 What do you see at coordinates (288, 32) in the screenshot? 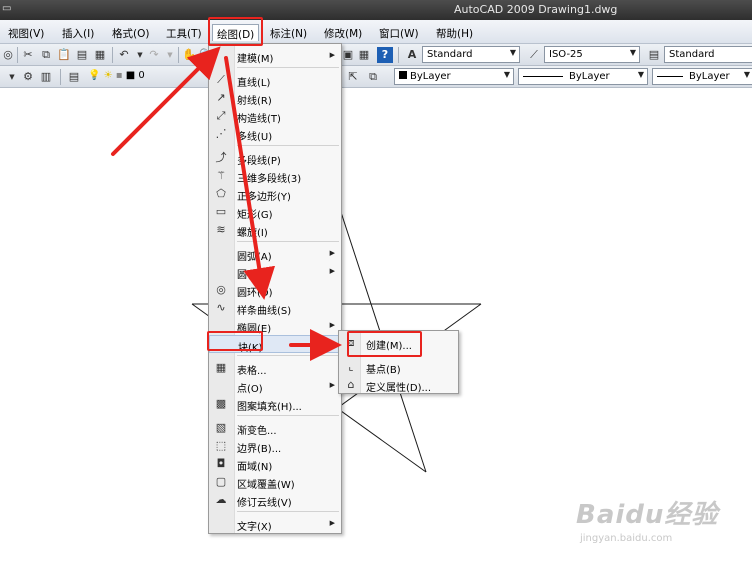
I see `menu-dimension: 标注(N)` at bounding box center [288, 32].